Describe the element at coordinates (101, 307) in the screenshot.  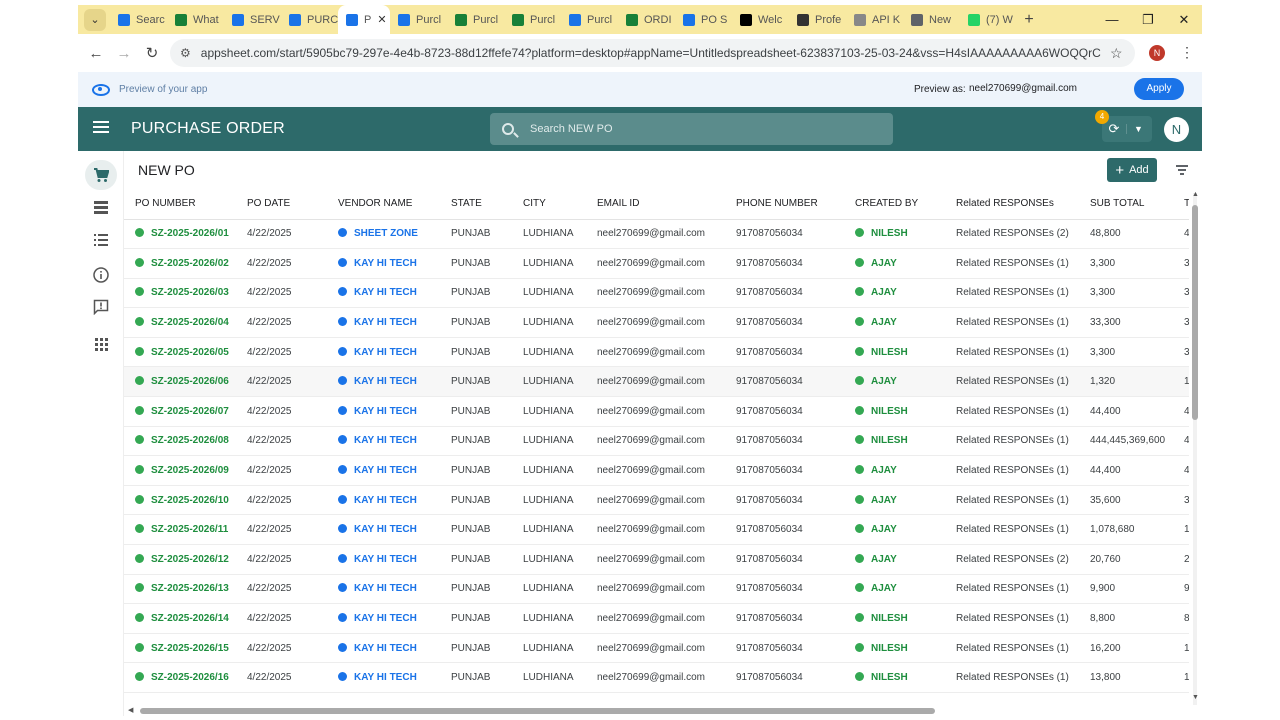
I see `feedback-icon` at that location.